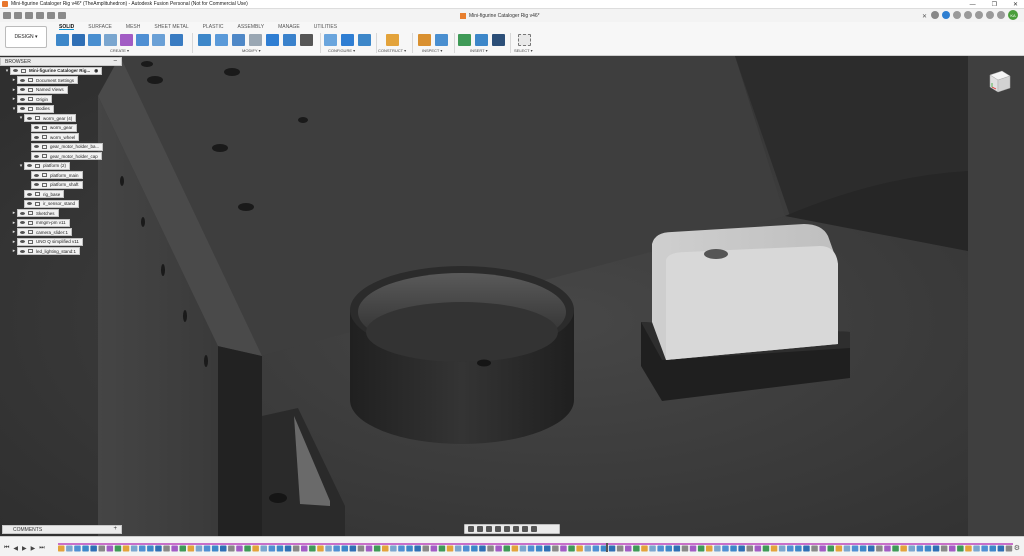  What do you see at coordinates (126, 40) in the screenshot?
I see `form-icon` at bounding box center [126, 40].